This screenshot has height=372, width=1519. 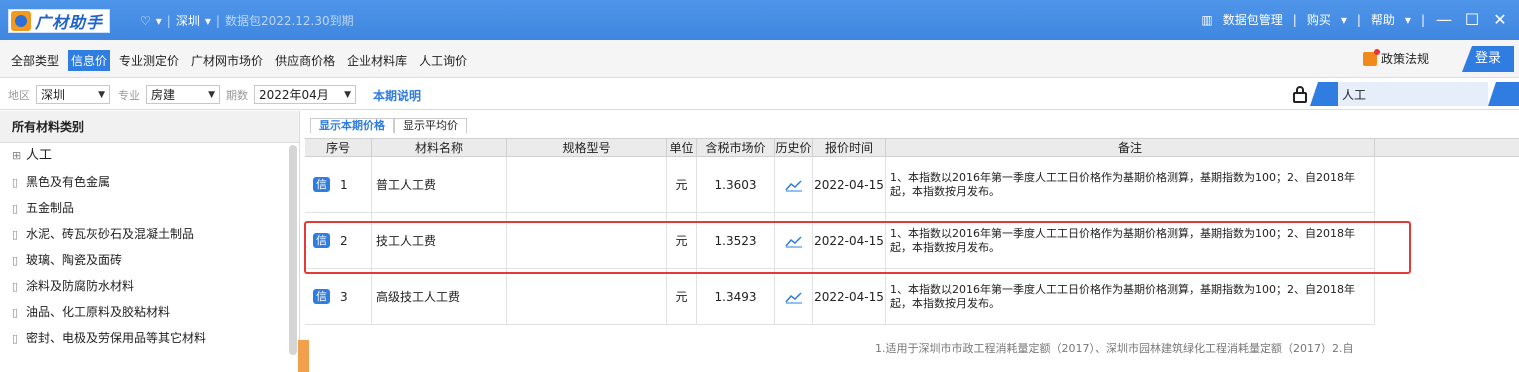 I want to click on region-label: 地区, so click(x=19, y=95).